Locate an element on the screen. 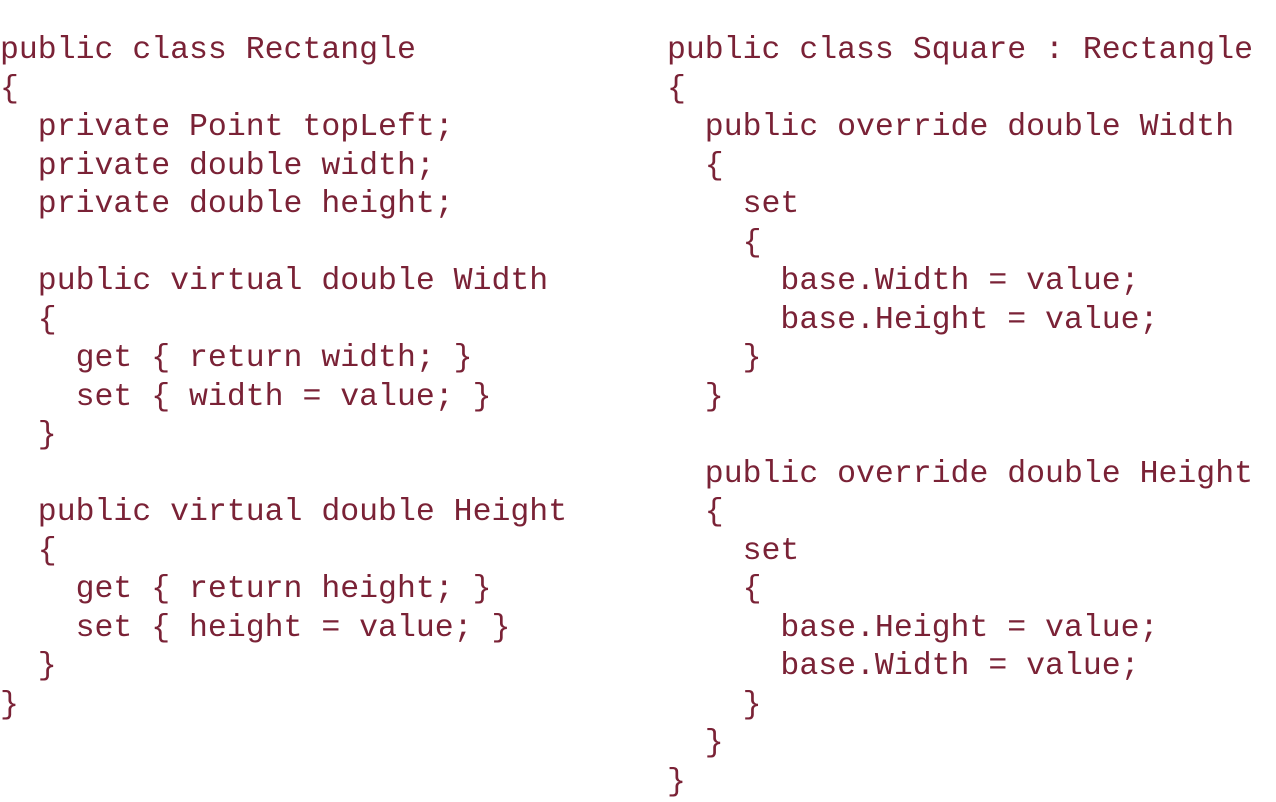  code-line: public override double Height is located at coordinates (960, 475).